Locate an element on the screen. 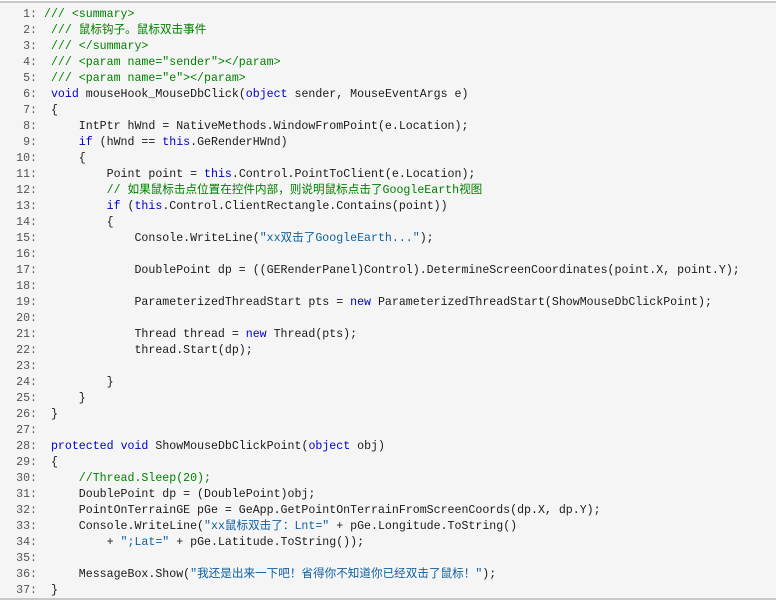  line-number: 34: is located at coordinates (26, 542).